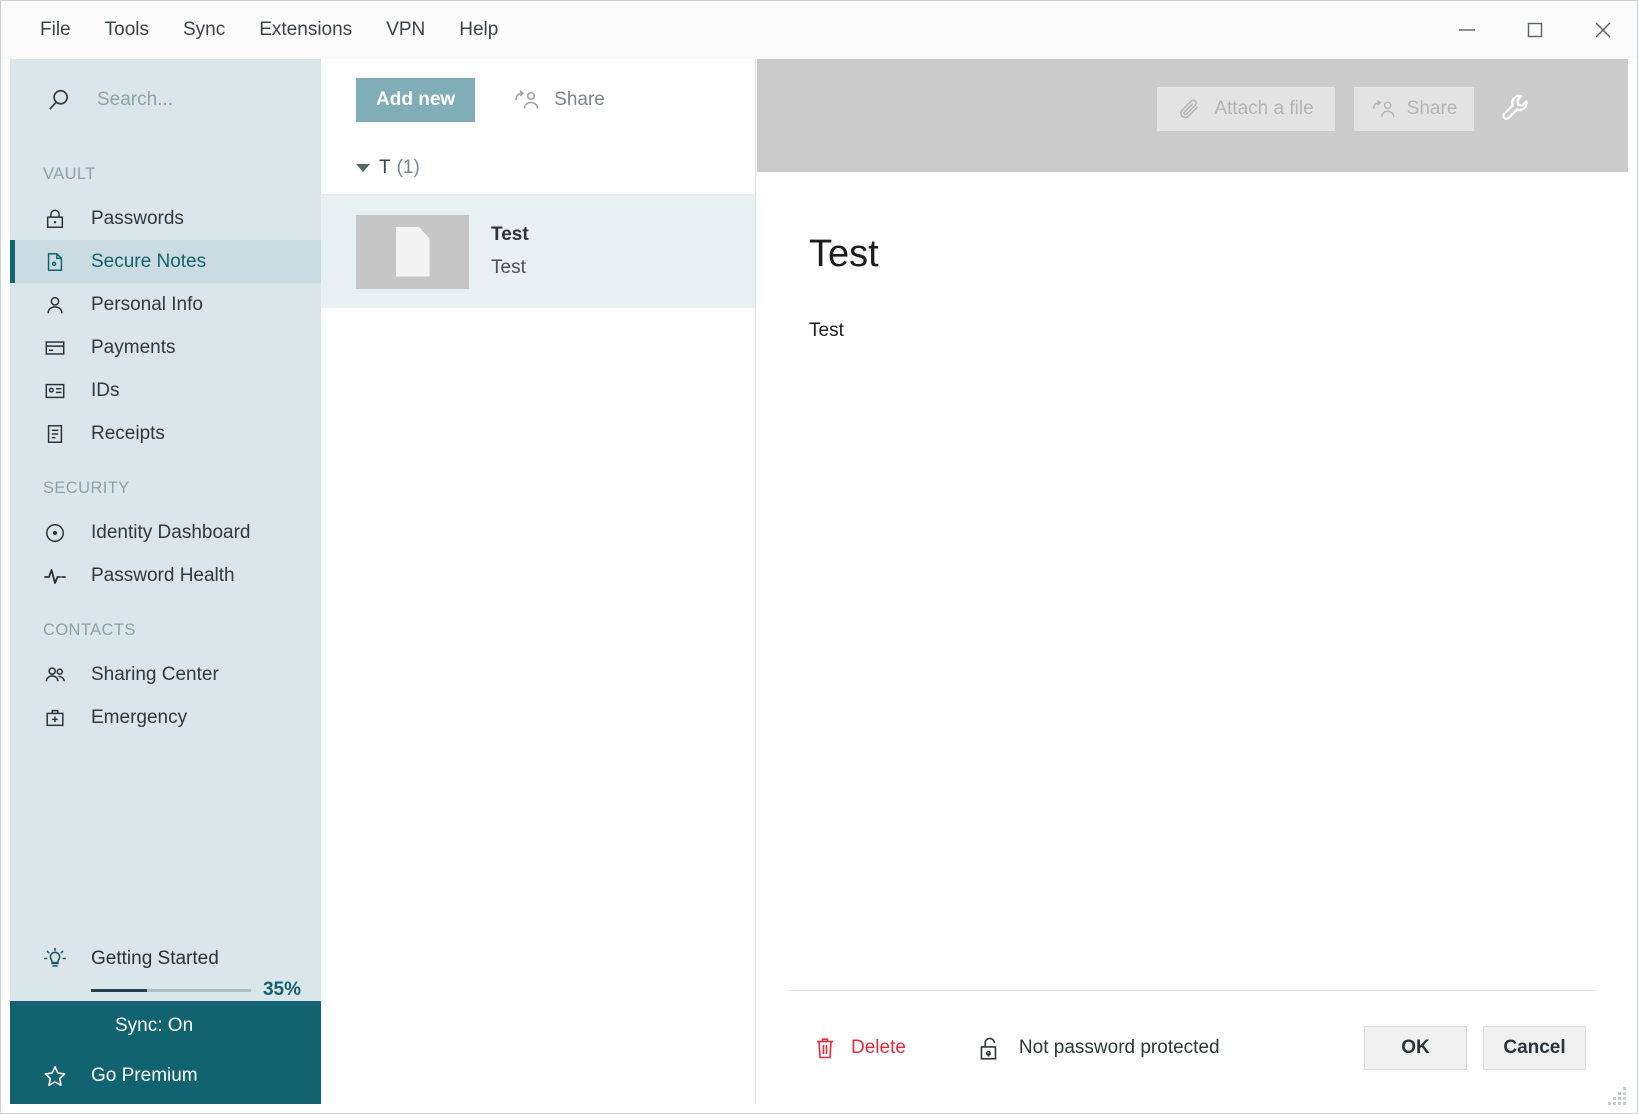  What do you see at coordinates (1192, 331) in the screenshot?
I see `note-content: Test` at bounding box center [1192, 331].